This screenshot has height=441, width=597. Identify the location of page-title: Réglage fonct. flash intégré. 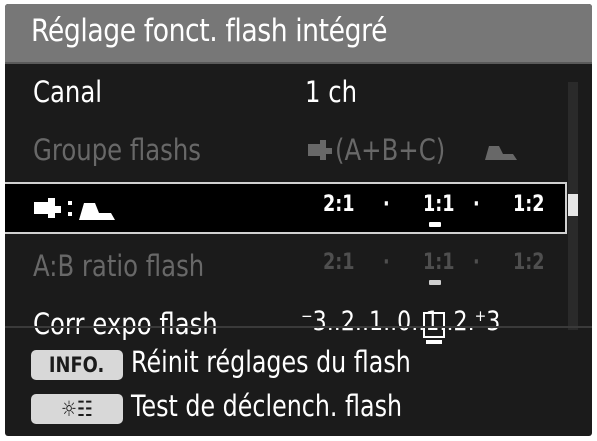
(209, 31).